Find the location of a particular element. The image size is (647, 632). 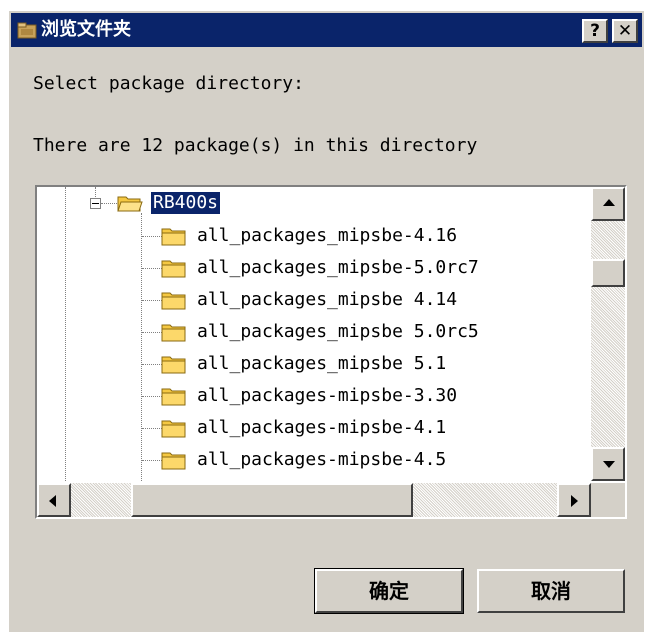

left-arrow-icon is located at coordinates (52, 501).